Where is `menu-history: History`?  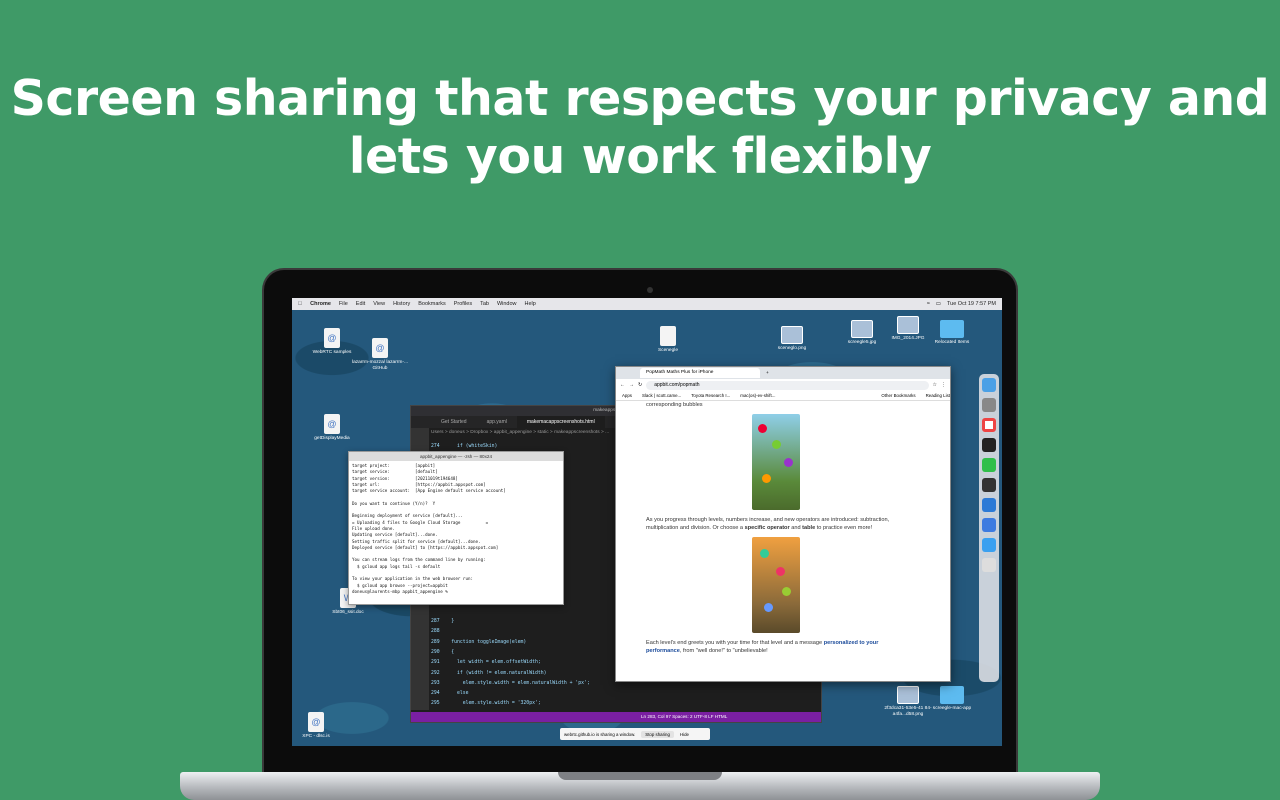
menu-history: History is located at coordinates (401, 304).